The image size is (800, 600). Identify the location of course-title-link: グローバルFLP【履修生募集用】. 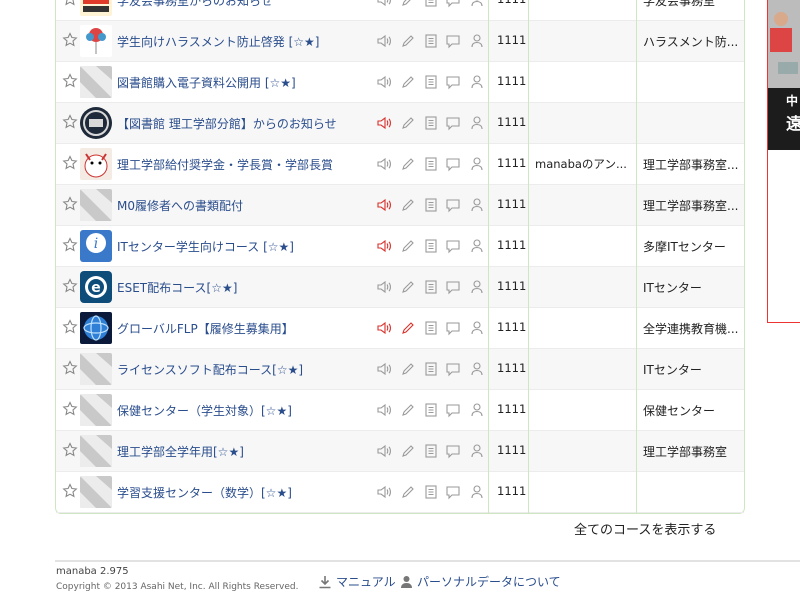
(205, 328).